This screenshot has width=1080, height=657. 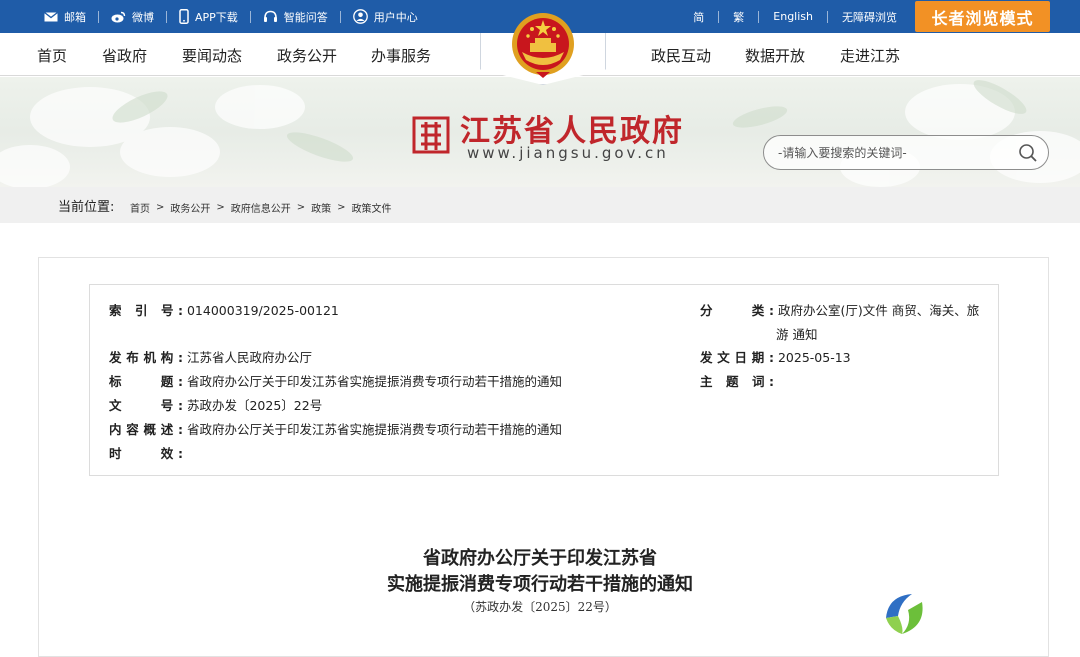 I want to click on meta-title: 标 题: 省政府办公厅关于印发江苏省实施提振消费专项行动若干措施的通知, so click(x=335, y=380).